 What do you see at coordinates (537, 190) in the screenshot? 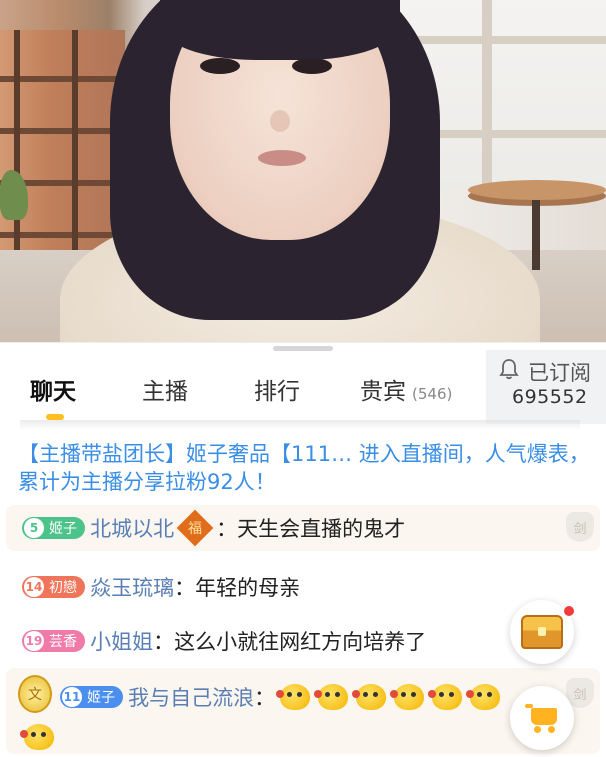
I see `table` at bounding box center [537, 190].